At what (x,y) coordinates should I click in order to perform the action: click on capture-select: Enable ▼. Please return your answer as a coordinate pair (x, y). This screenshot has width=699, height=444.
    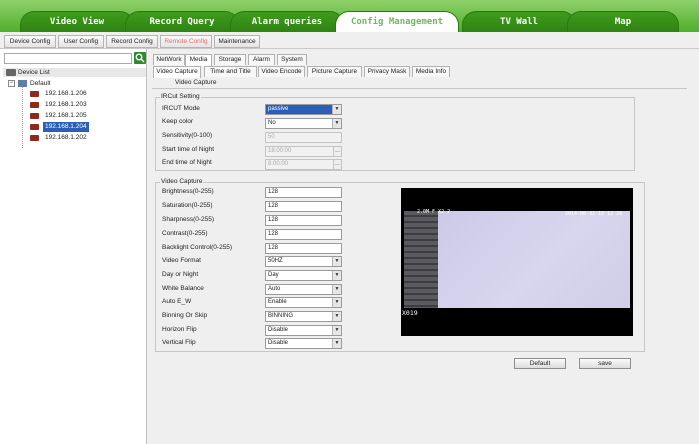
    Looking at the image, I should click on (303, 302).